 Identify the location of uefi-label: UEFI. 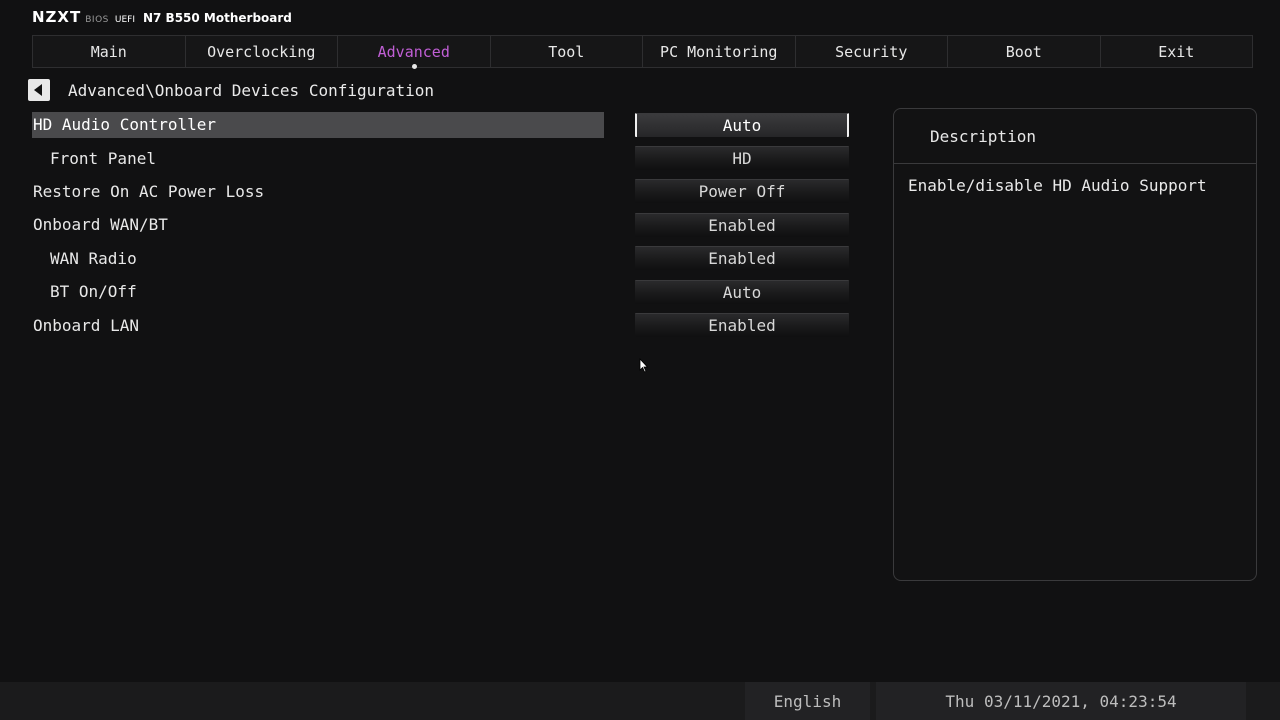
(124, 20).